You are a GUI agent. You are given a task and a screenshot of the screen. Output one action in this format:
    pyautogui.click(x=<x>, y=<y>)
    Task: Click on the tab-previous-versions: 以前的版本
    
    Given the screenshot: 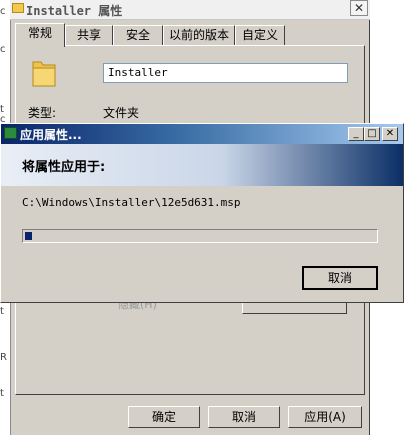 What is the action you would take?
    pyautogui.click(x=199, y=35)
    